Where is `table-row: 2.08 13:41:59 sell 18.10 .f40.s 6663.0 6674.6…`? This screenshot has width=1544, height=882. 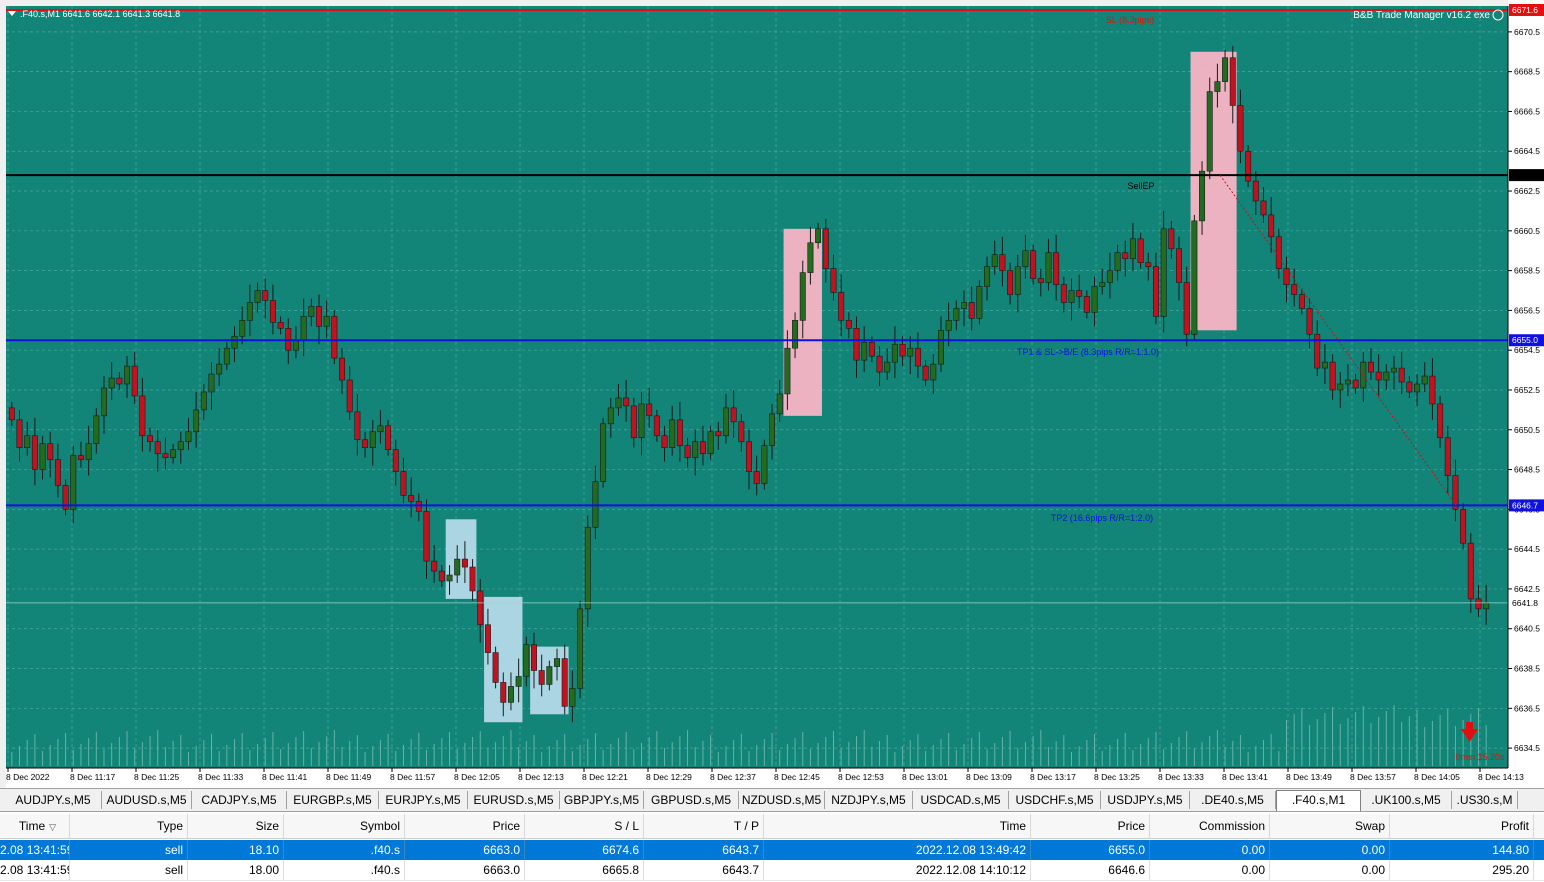 table-row: 2.08 13:41:59 sell 18.10 .f40.s 6663.0 6674.6… is located at coordinates (772, 850).